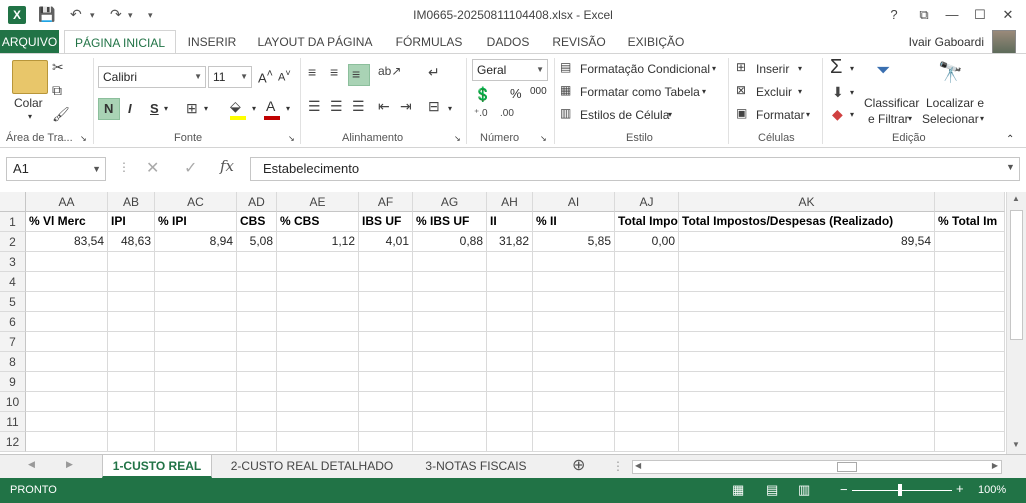  What do you see at coordinates (257, 222) in the screenshot?
I see `header-cell: CBS` at bounding box center [257, 222].